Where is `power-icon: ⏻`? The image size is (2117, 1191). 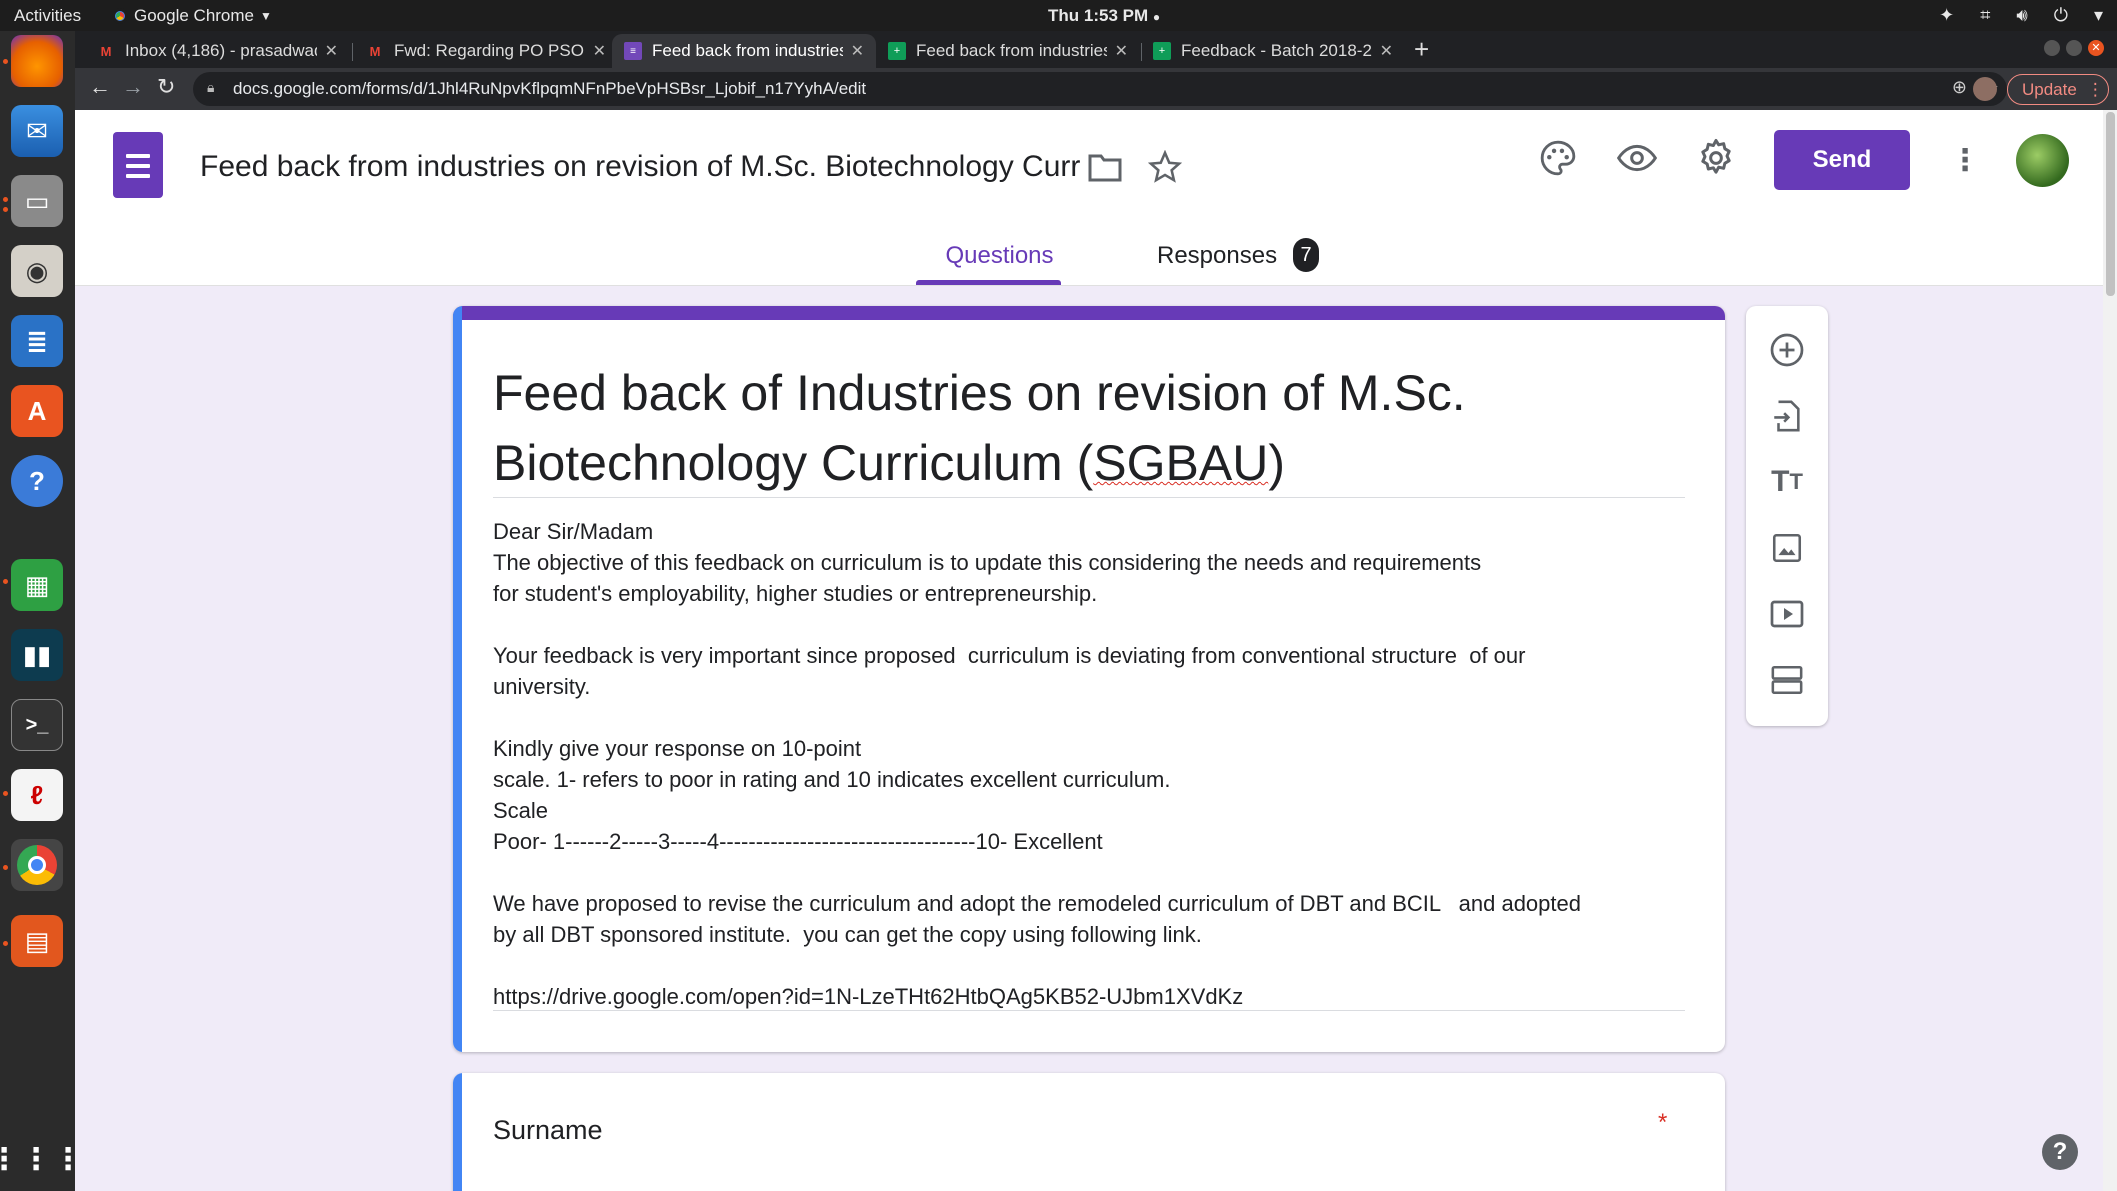 power-icon: ⏻ is located at coordinates (2061, 15).